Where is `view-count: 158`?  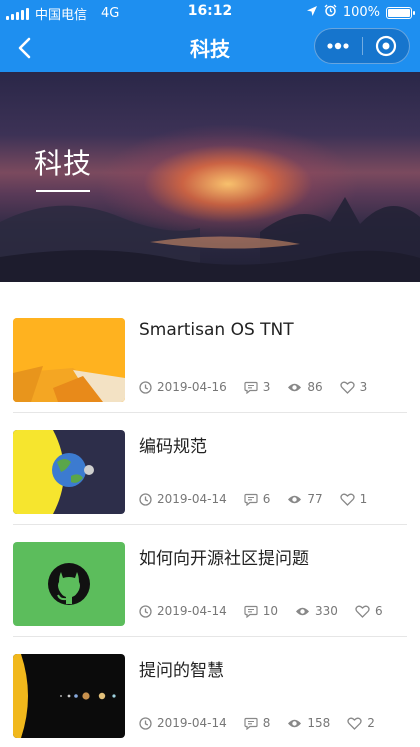
view-count: 158 is located at coordinates (319, 723).